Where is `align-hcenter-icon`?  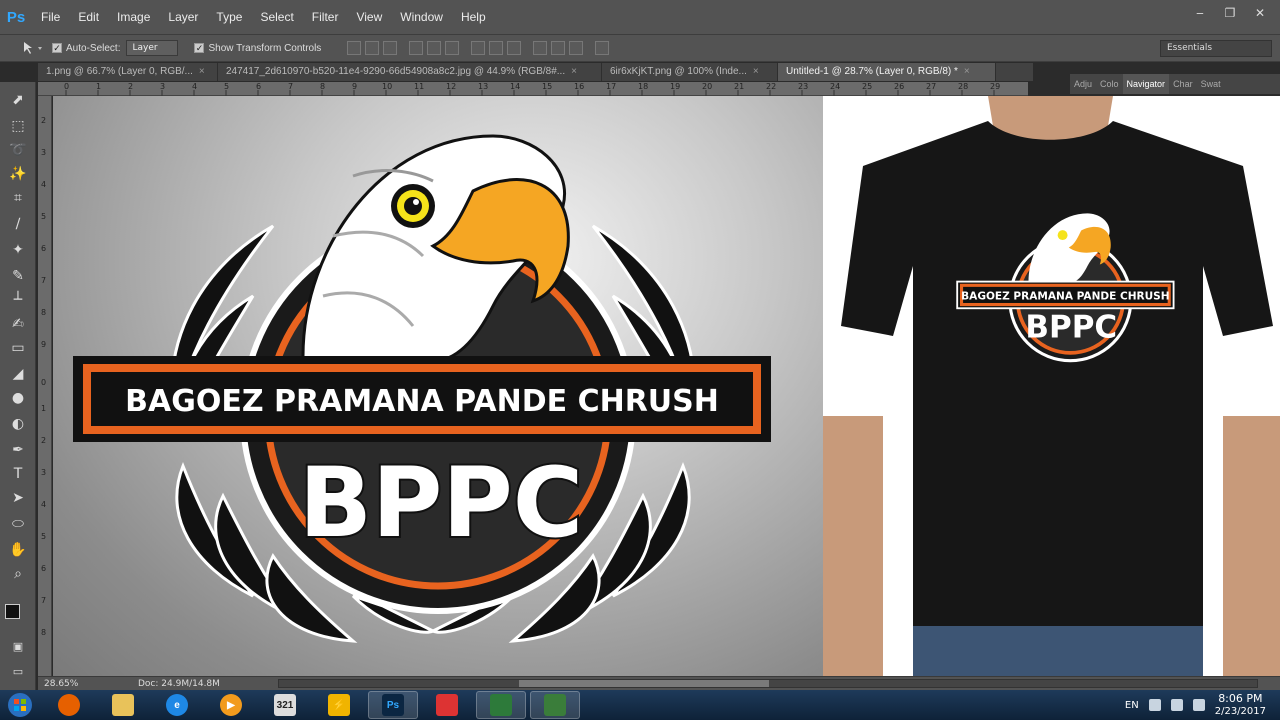 align-hcenter-icon is located at coordinates (434, 48).